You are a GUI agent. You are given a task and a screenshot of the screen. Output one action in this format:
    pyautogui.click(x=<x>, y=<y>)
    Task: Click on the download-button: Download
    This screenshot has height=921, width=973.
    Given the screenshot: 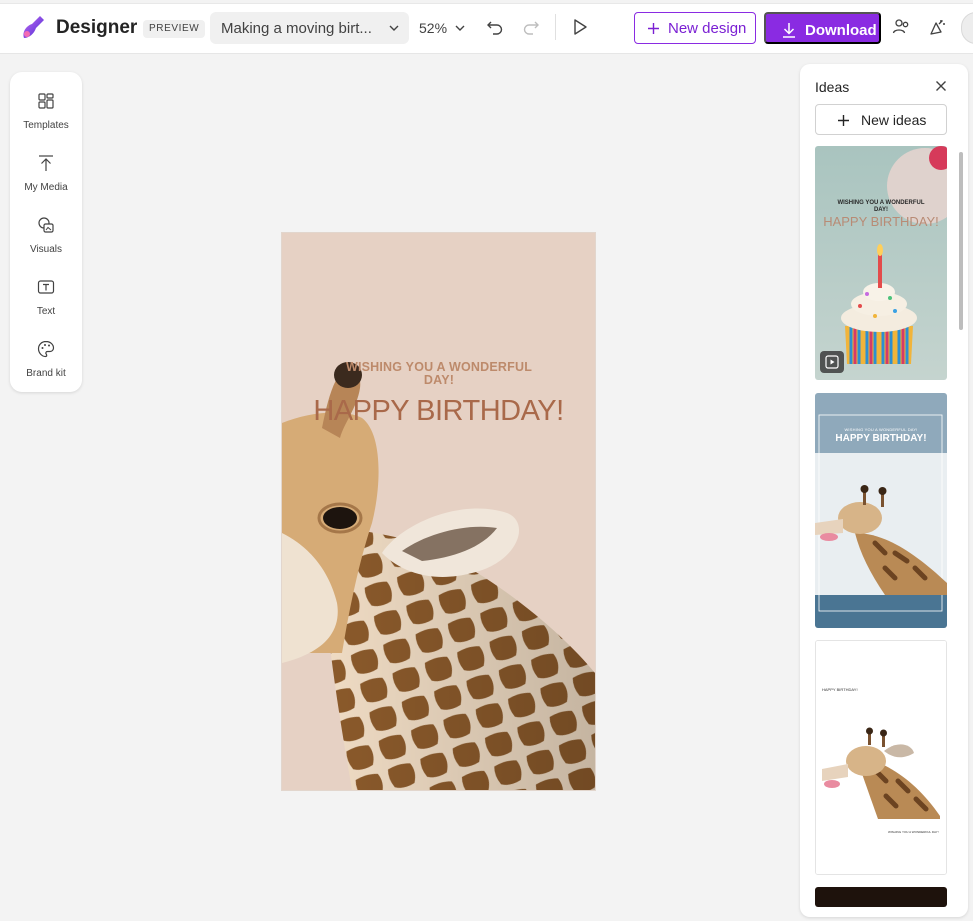 What is the action you would take?
    pyautogui.click(x=822, y=28)
    